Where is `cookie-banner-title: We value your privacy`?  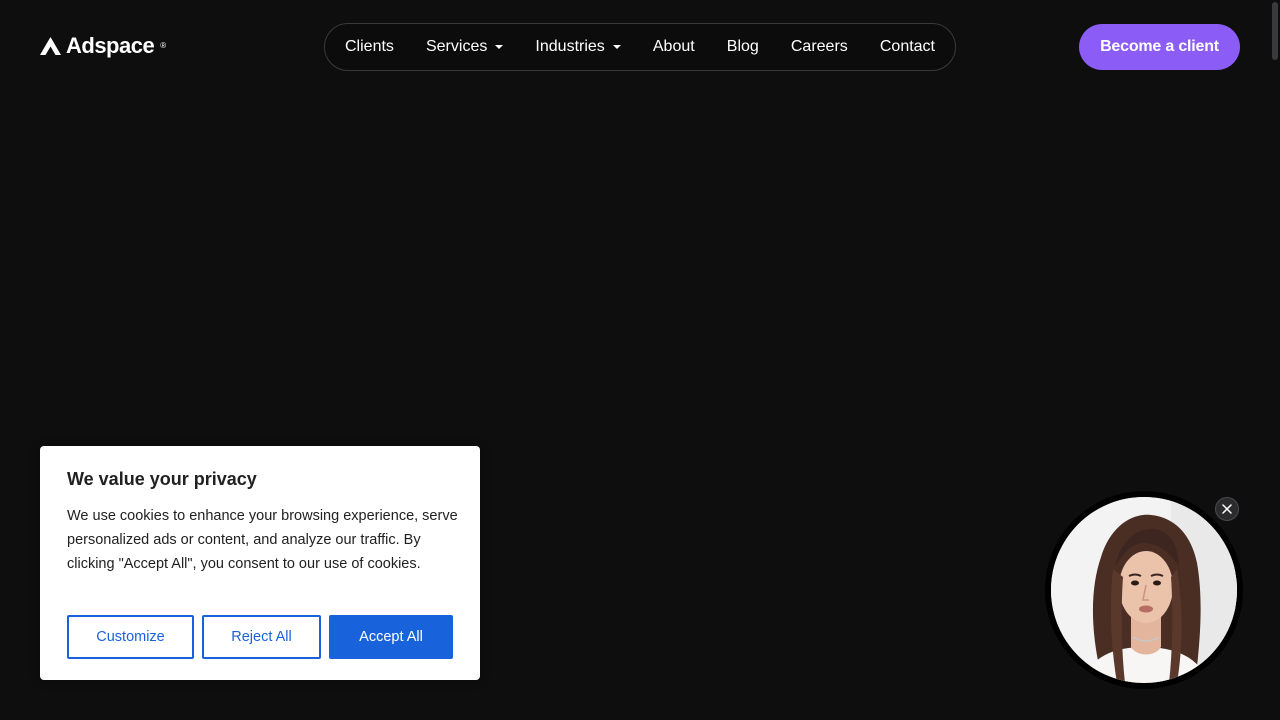 cookie-banner-title: We value your privacy is located at coordinates (162, 479).